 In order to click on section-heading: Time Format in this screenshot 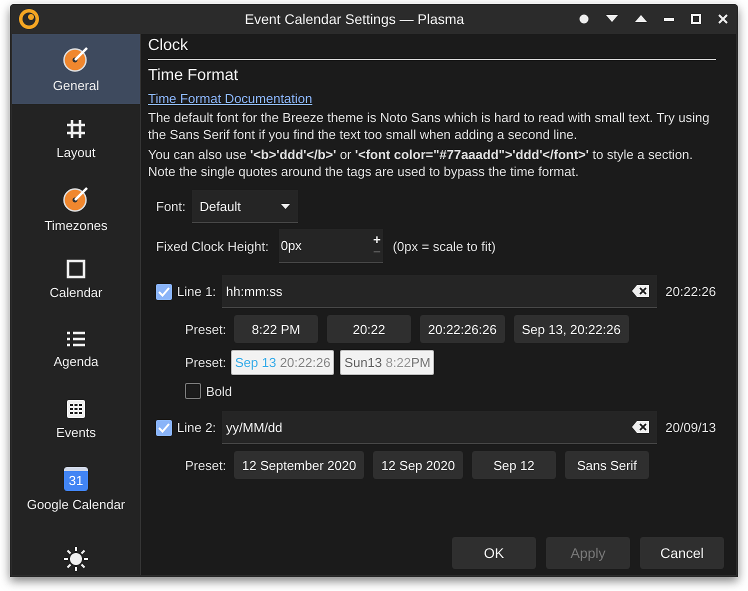, I will do `click(194, 76)`.